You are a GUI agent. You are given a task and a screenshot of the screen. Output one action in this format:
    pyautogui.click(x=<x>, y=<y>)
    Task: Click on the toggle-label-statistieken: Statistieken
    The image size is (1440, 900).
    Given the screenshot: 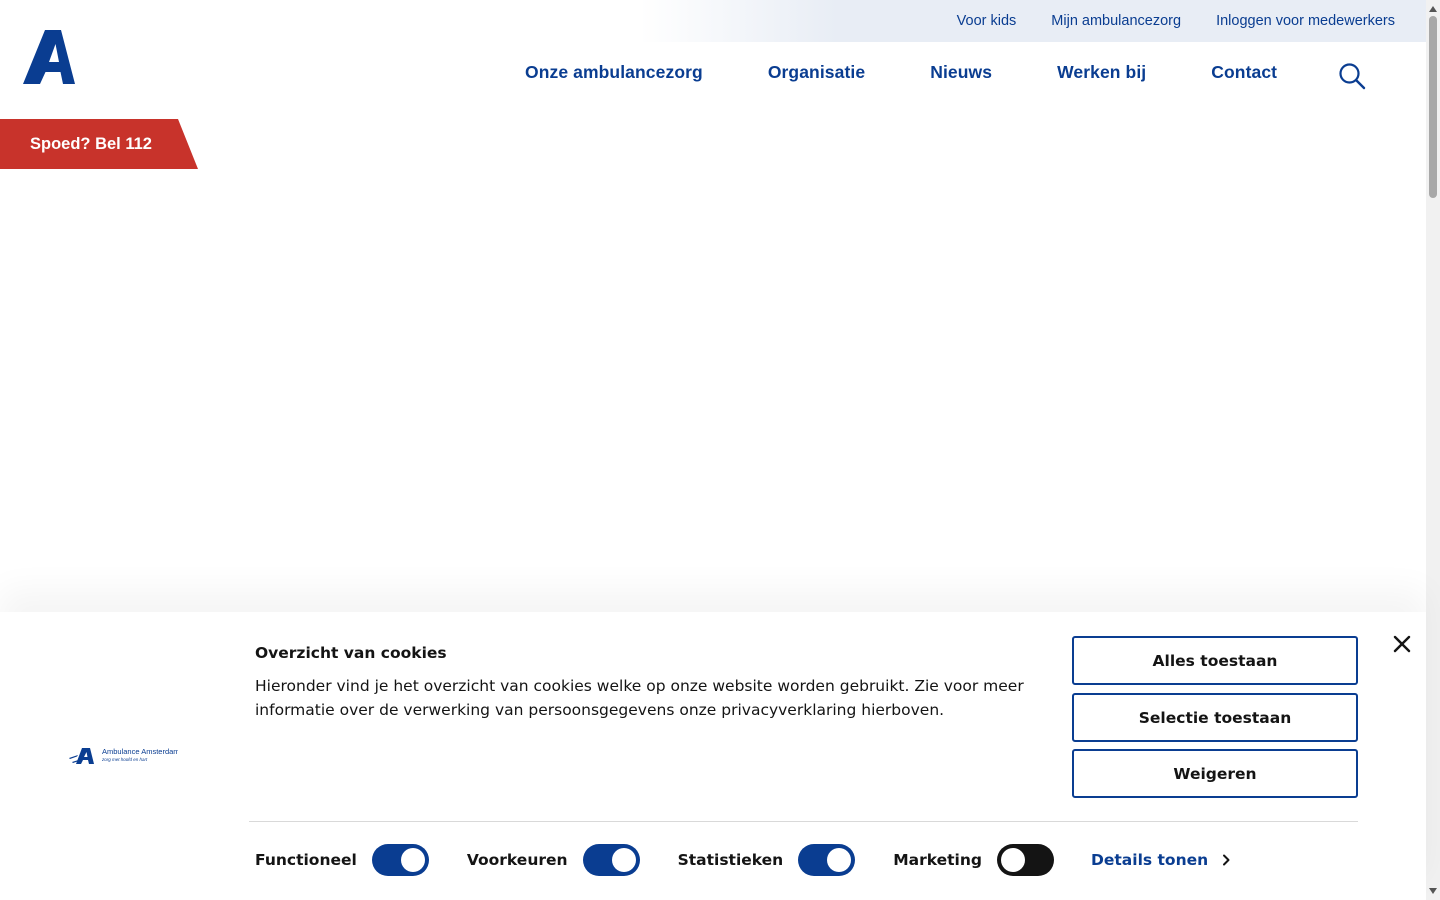 What is the action you would take?
    pyautogui.click(x=730, y=860)
    